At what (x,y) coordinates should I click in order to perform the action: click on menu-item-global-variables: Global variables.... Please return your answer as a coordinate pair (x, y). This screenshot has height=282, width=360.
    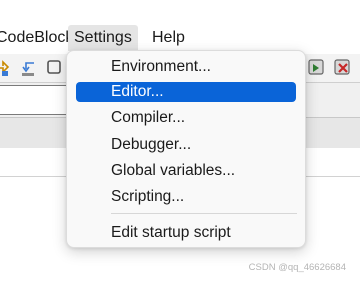
    Looking at the image, I should click on (186, 171).